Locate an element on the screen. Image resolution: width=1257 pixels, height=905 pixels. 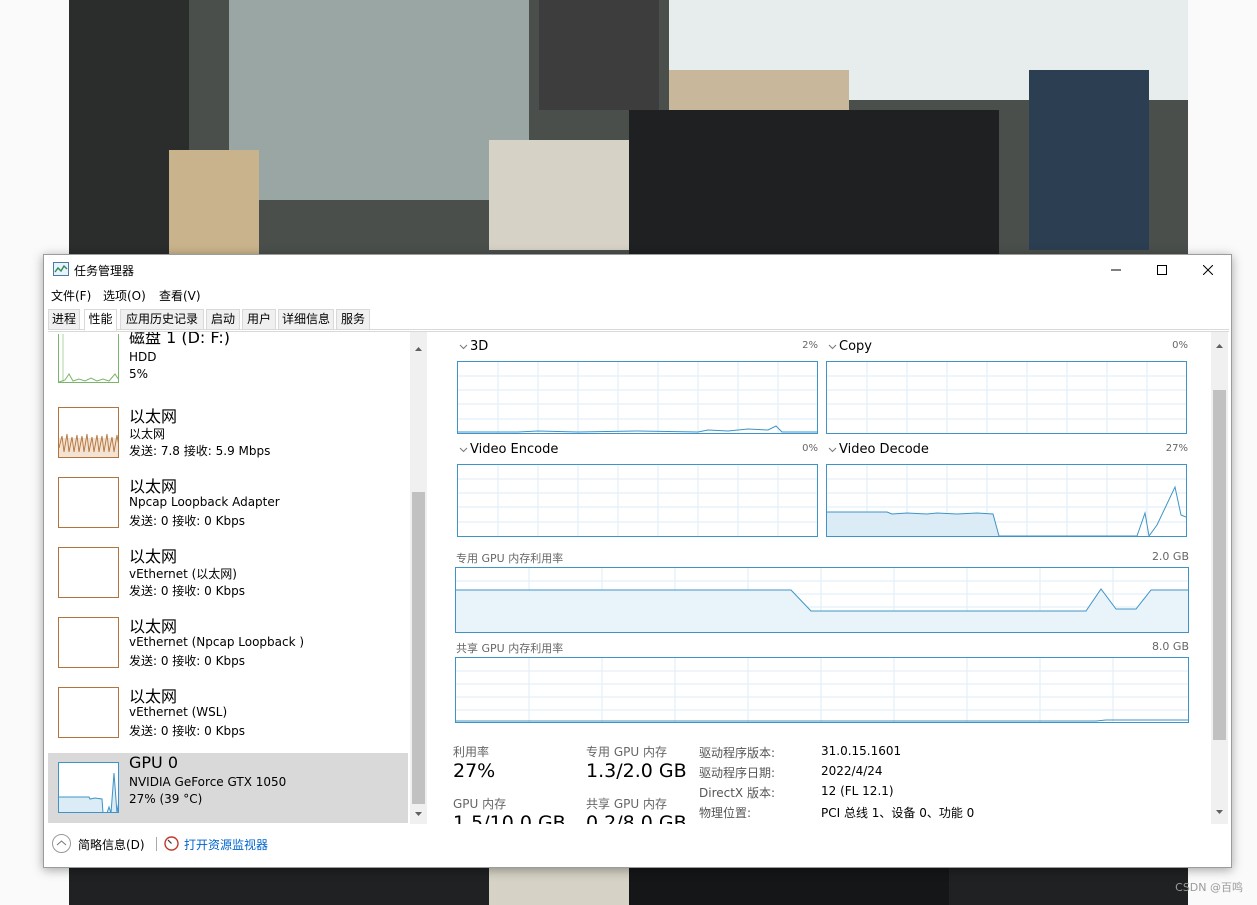
fewer-details-label: 简略信息(D) is located at coordinates (111, 844).